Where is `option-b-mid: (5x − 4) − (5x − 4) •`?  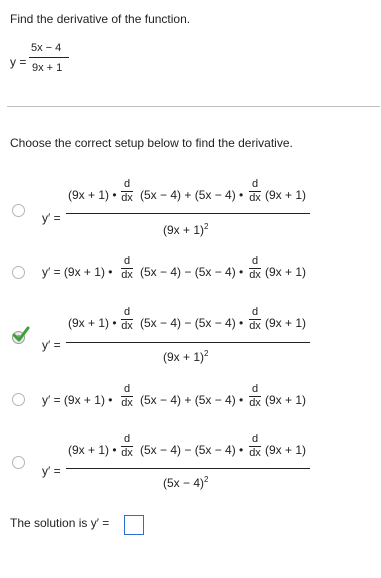 option-b-mid: (5x − 4) − (5x − 4) • is located at coordinates (192, 272).